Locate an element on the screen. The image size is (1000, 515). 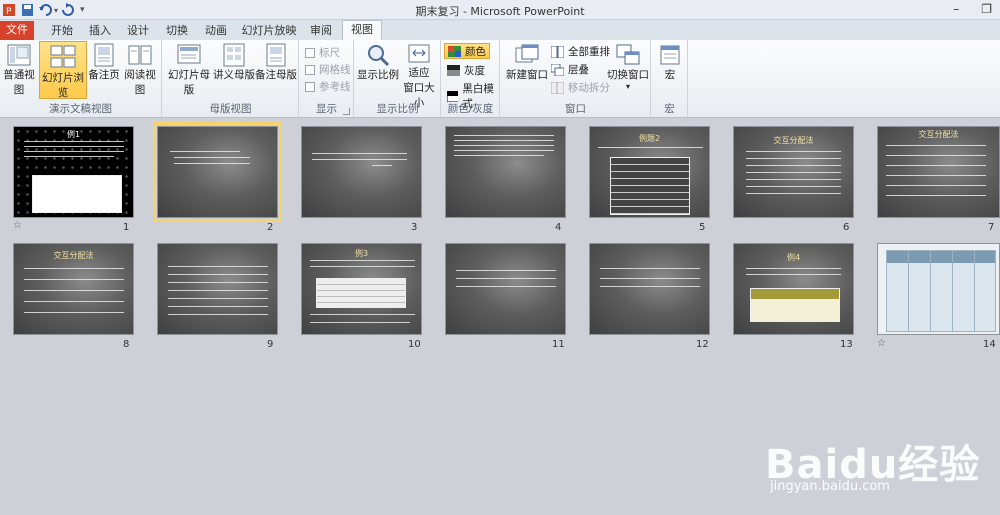
switch-windows-button: 切换窗口 ▾ is located at coordinates (628, 72).